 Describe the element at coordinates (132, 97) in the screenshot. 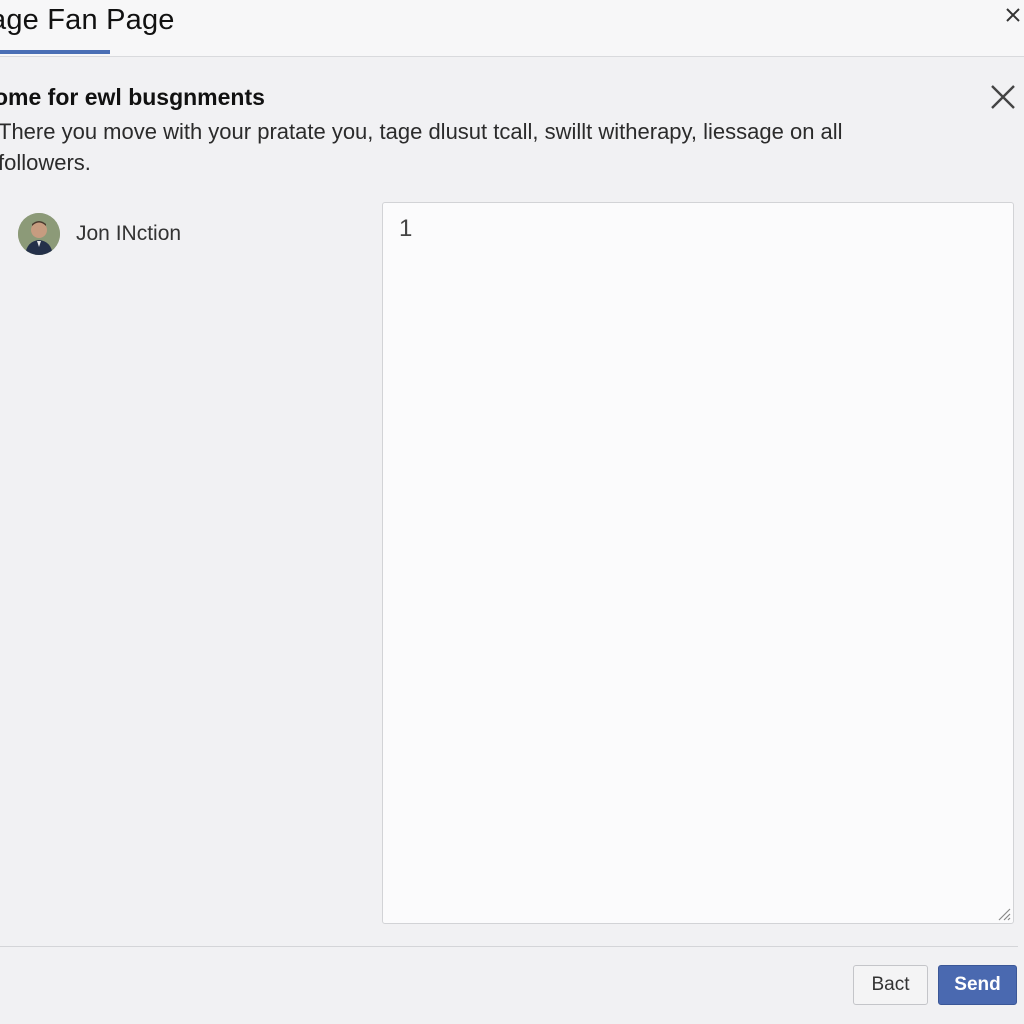

I see `dialog-title: ome for ewl busgnments` at that location.